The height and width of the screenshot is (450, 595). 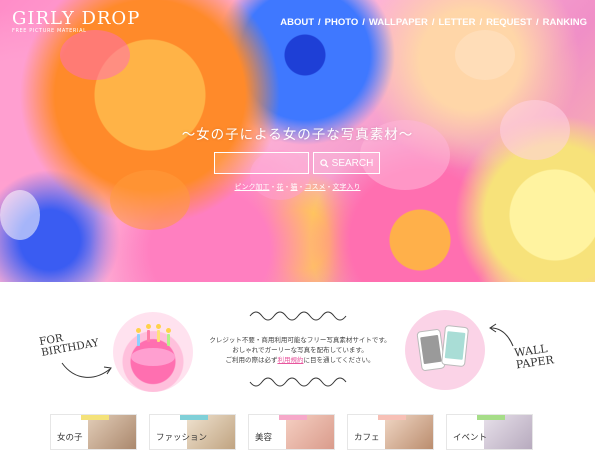 I want to click on birthday-cake-image, so click(x=153, y=352).